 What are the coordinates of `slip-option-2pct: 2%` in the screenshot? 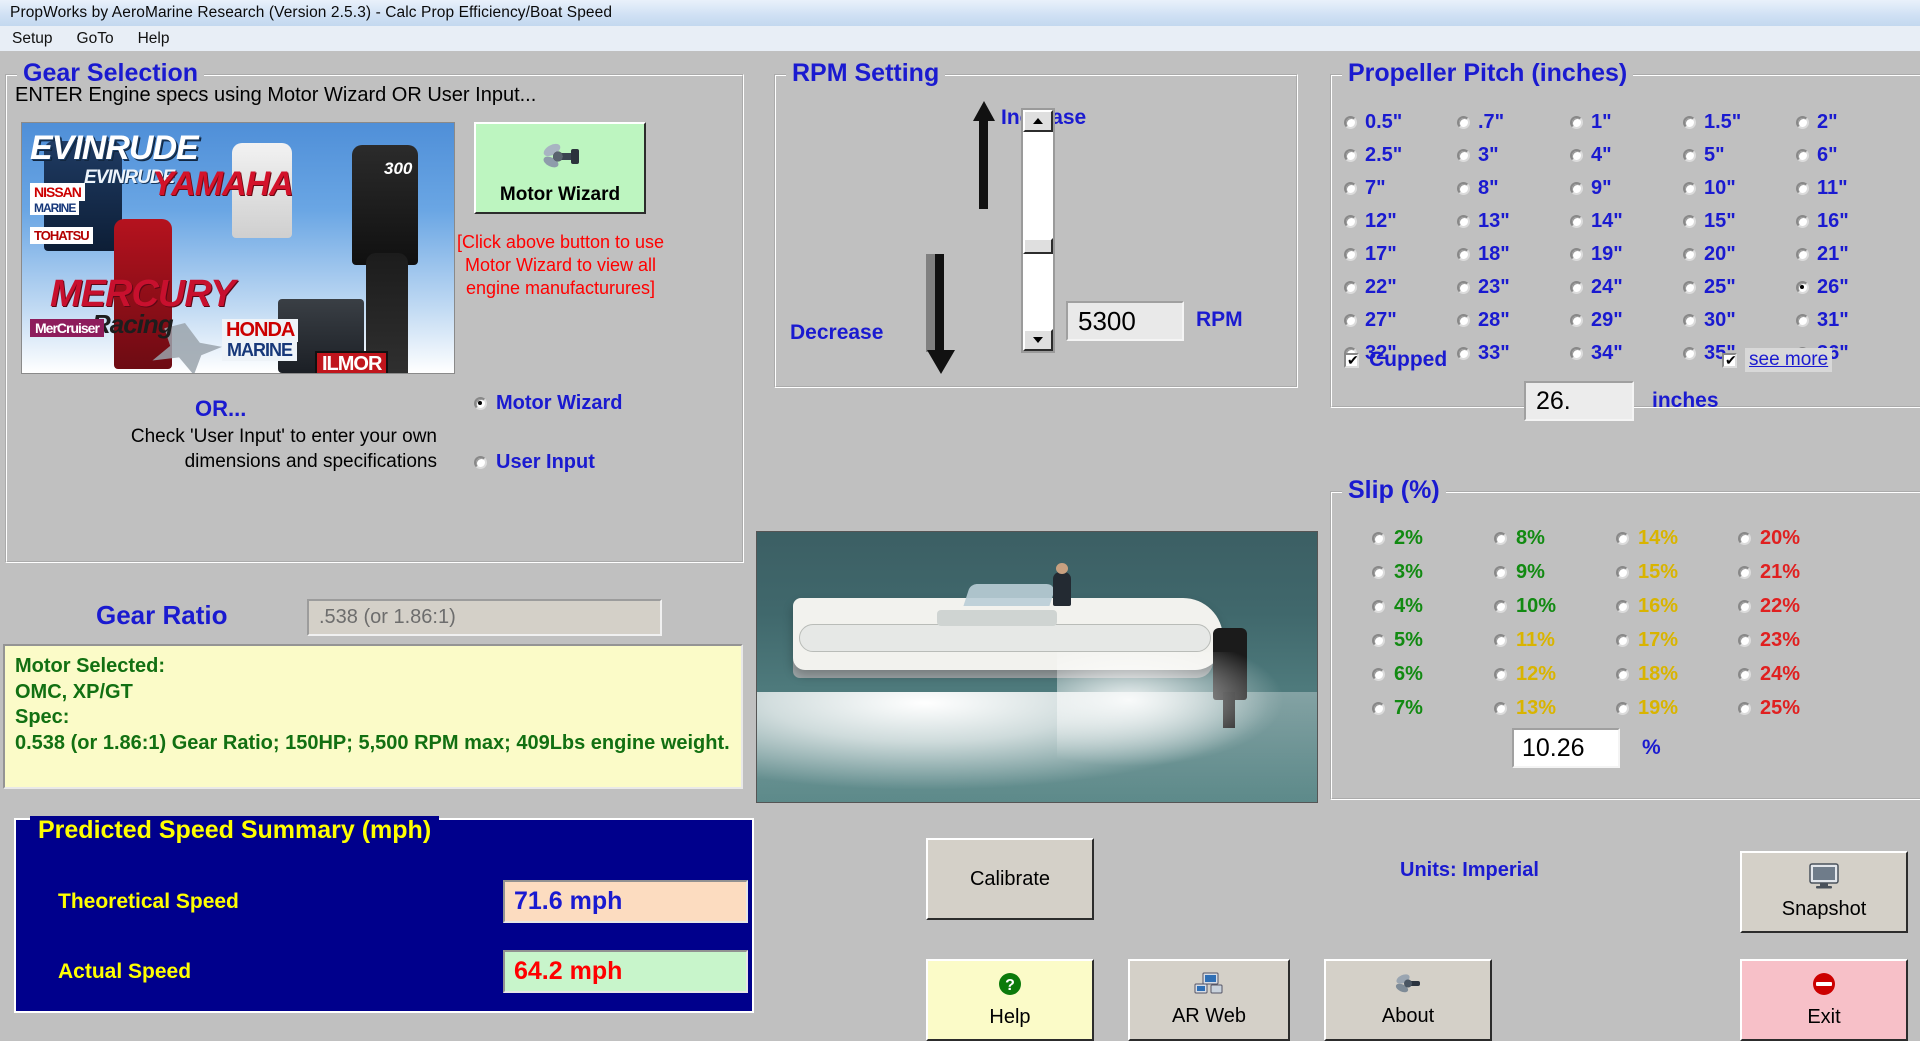 It's located at (1433, 538).